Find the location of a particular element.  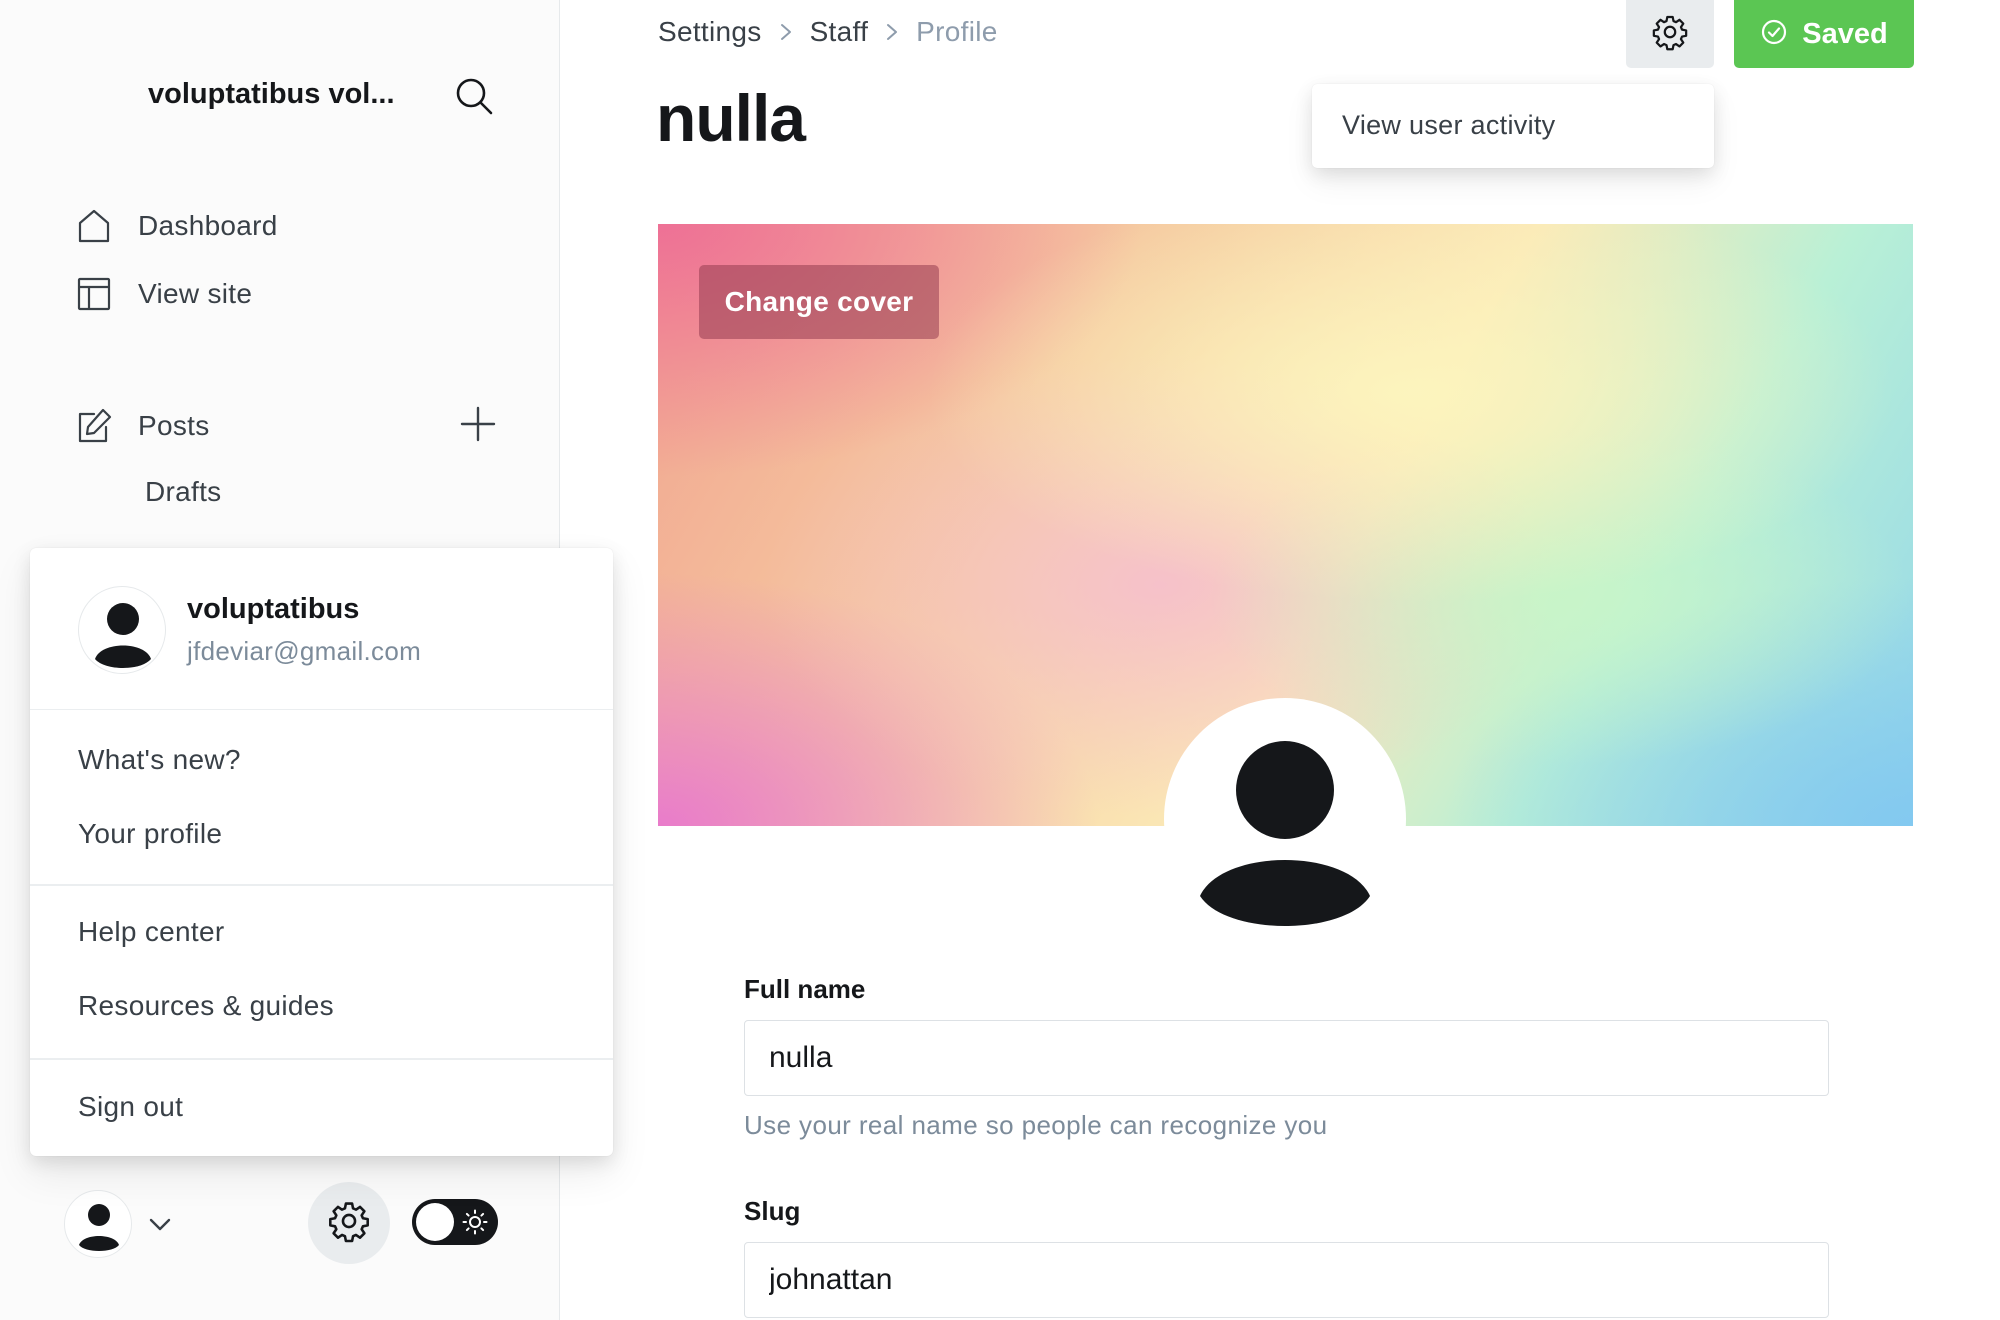

saved-button: Saved is located at coordinates (1824, 34).